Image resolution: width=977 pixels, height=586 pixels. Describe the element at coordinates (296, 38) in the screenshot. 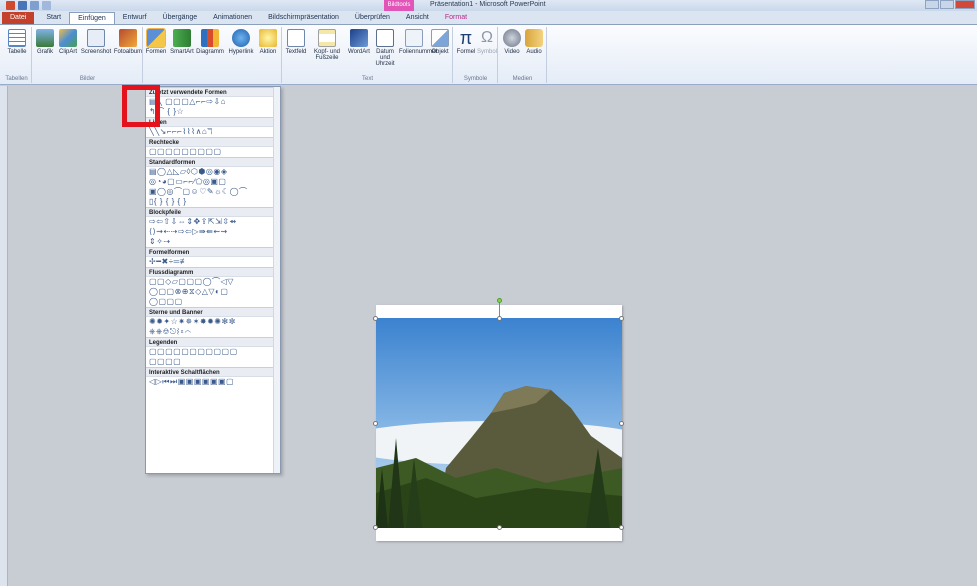

I see `textbox-icon` at that location.